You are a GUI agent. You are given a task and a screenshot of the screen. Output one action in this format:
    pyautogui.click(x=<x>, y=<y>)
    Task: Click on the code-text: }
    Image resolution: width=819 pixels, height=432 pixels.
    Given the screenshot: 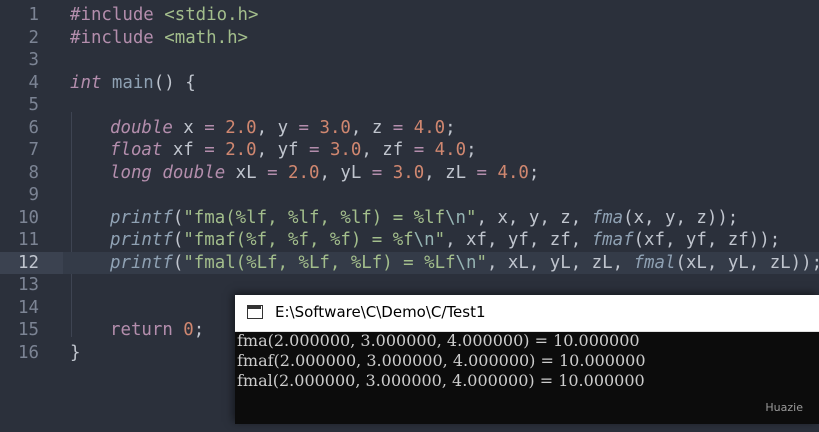 What is the action you would take?
    pyautogui.click(x=75, y=352)
    